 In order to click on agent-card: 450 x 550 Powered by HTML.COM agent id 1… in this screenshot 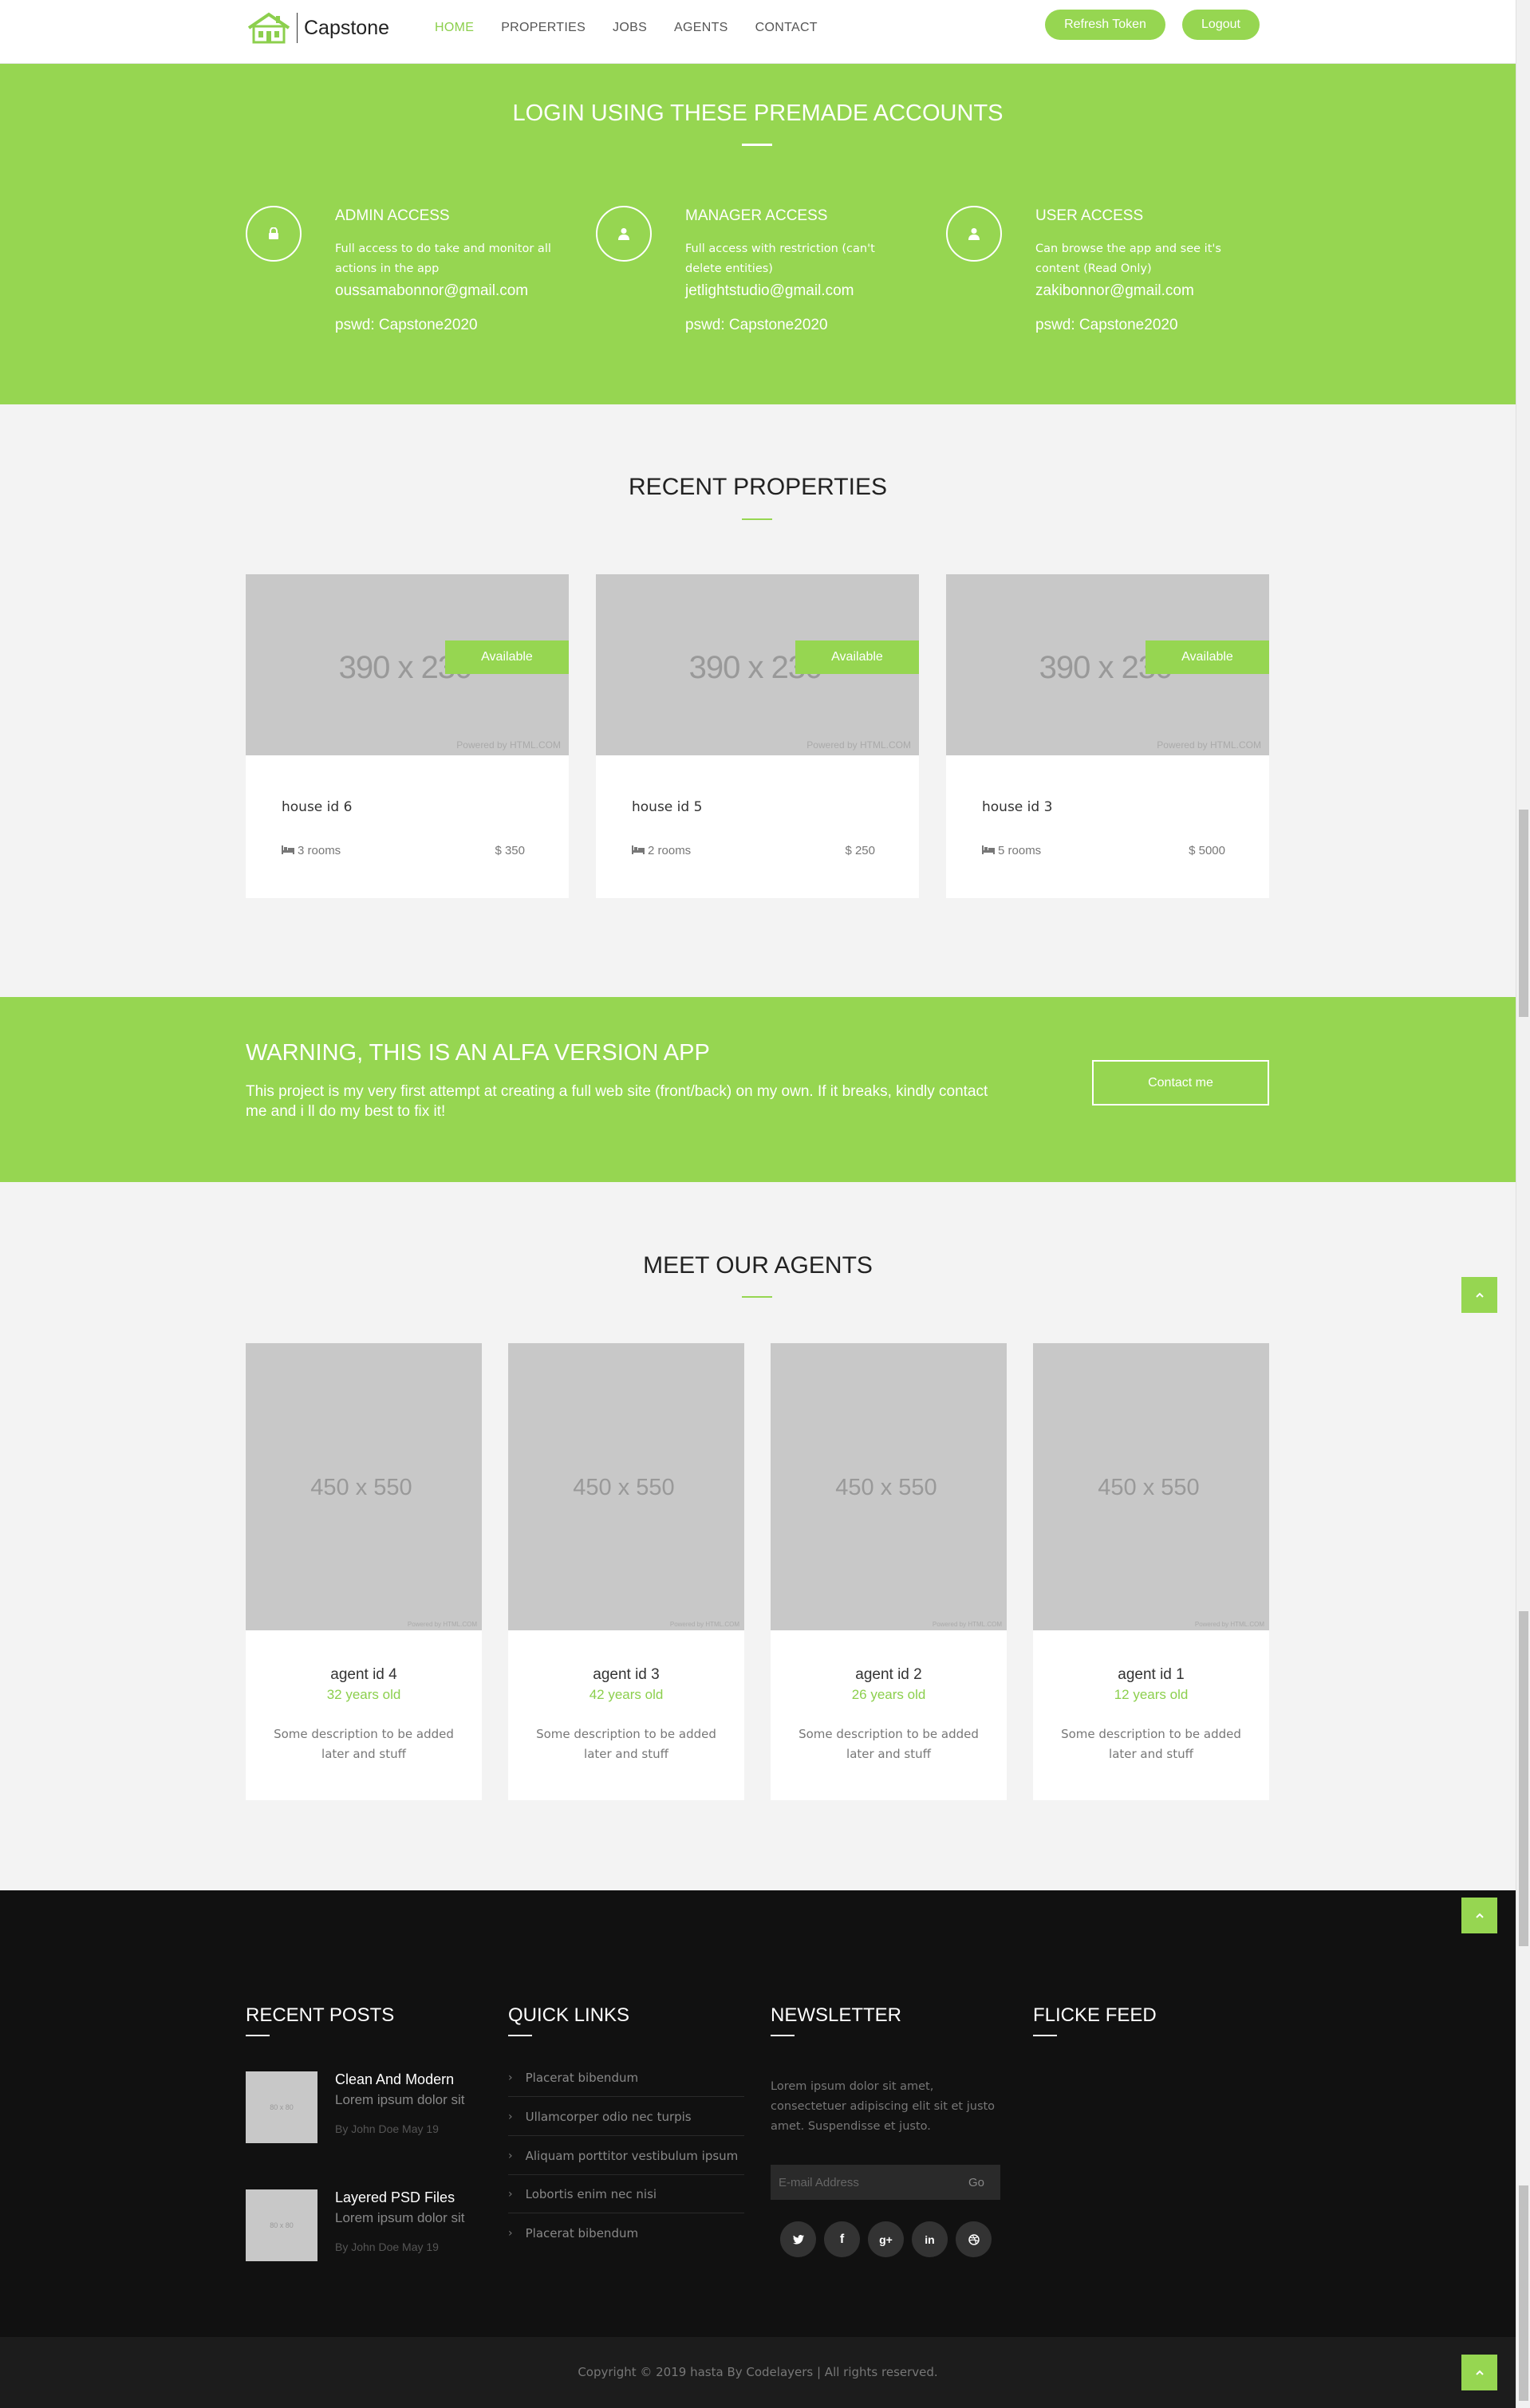, I will do `click(1151, 1571)`.